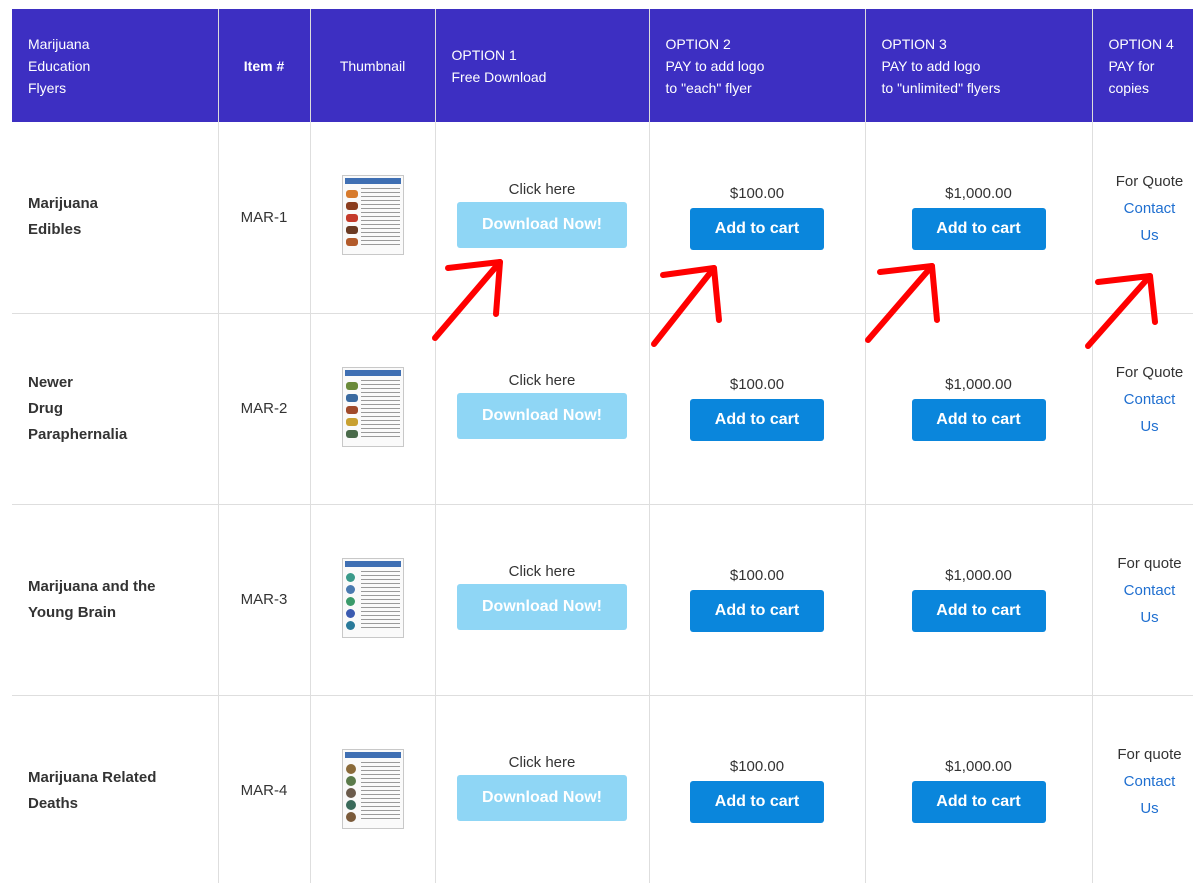 The width and height of the screenshot is (1193, 883). I want to click on item-number: MAR-1, so click(264, 218).